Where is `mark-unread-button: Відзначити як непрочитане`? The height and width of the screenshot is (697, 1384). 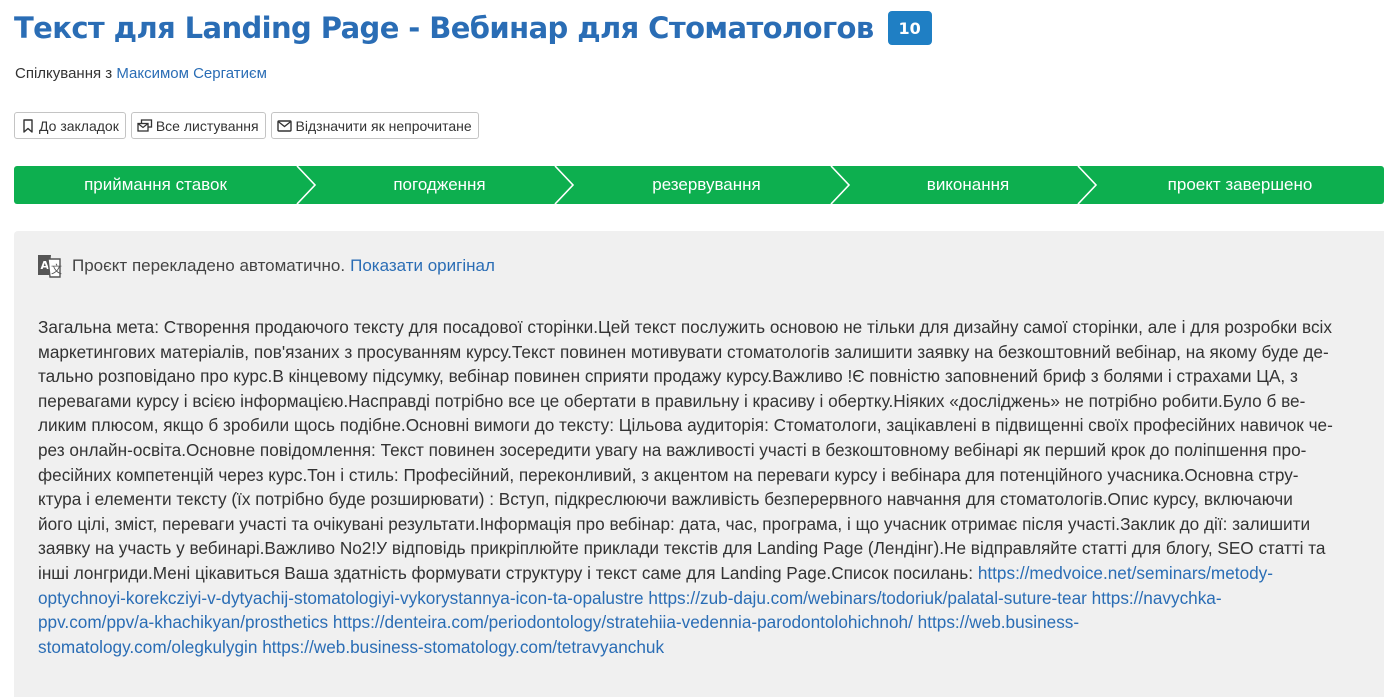
mark-unread-button: Відзначити як непрочитане is located at coordinates (374, 125).